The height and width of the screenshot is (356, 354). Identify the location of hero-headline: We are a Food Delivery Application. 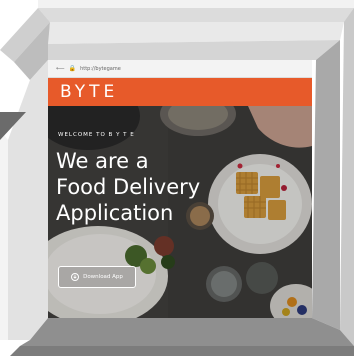
(156, 187).